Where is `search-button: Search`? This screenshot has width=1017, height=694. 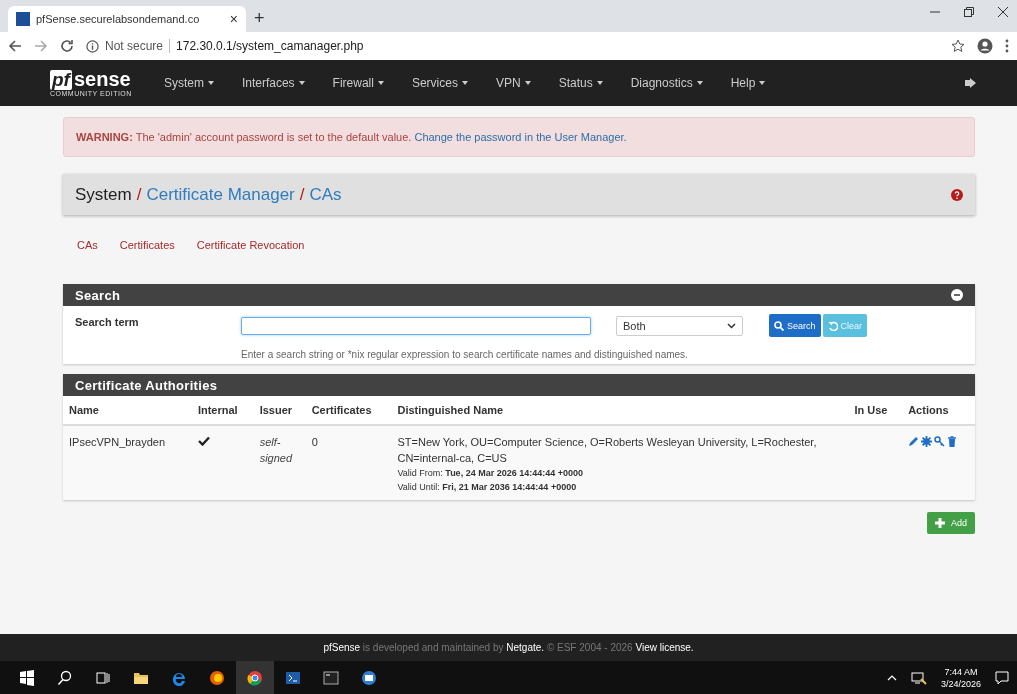
search-button: Search is located at coordinates (795, 325).